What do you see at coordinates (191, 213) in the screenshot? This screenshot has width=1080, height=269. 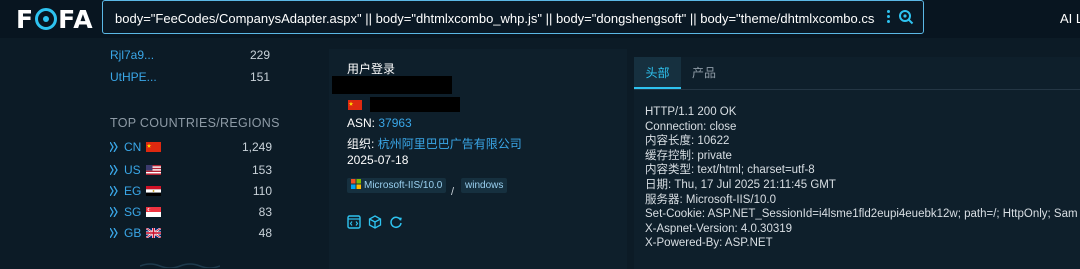 I see `country-row-sg: SG 83` at bounding box center [191, 213].